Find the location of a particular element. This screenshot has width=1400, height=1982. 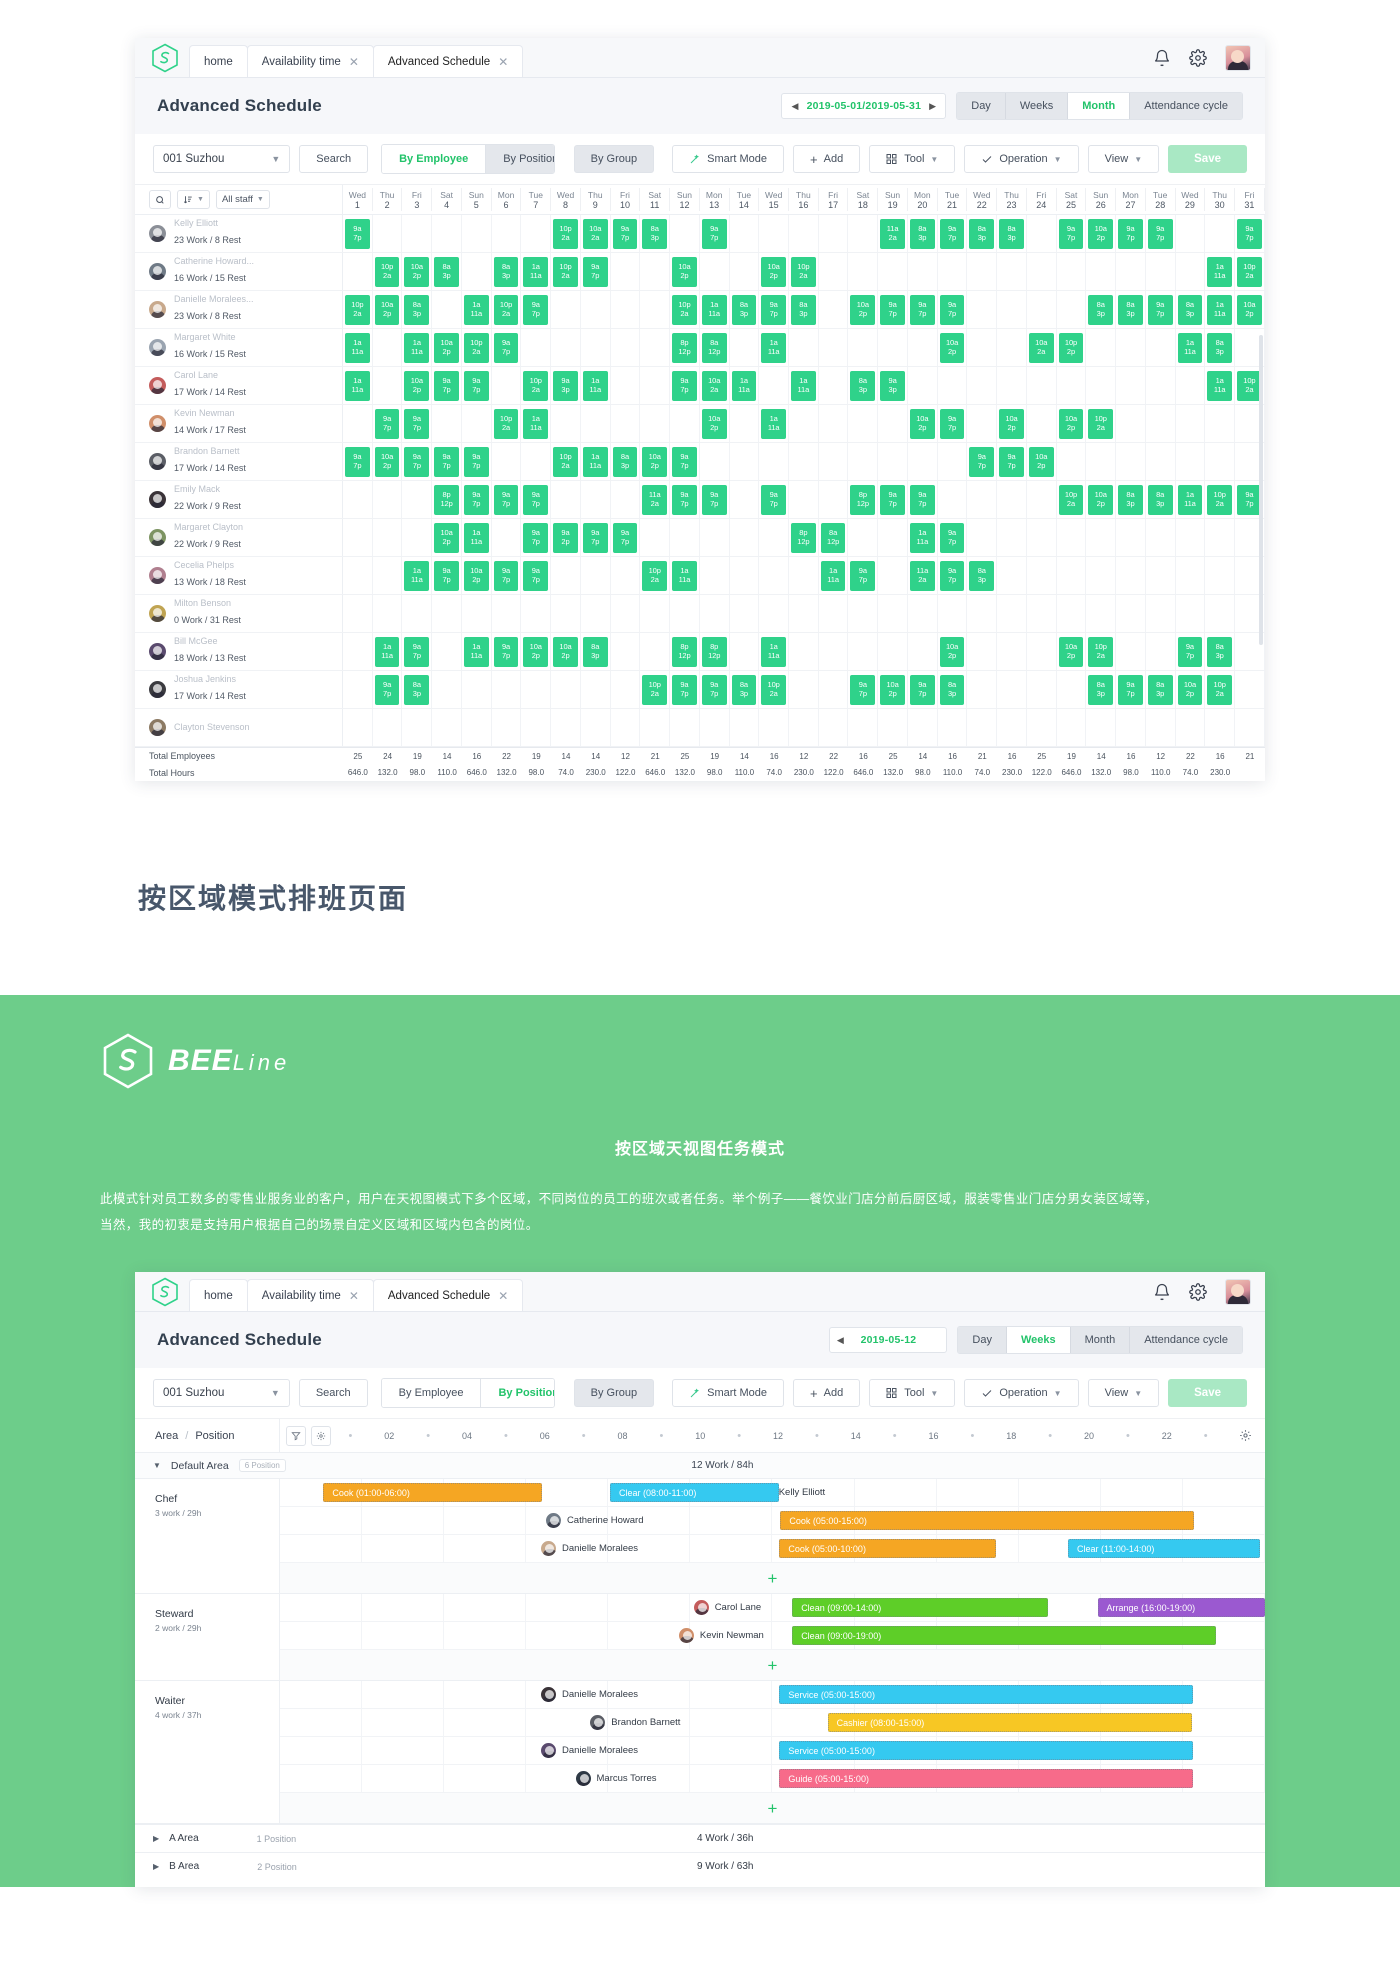

shift-chip: 1a 11a is located at coordinates (595, 461).